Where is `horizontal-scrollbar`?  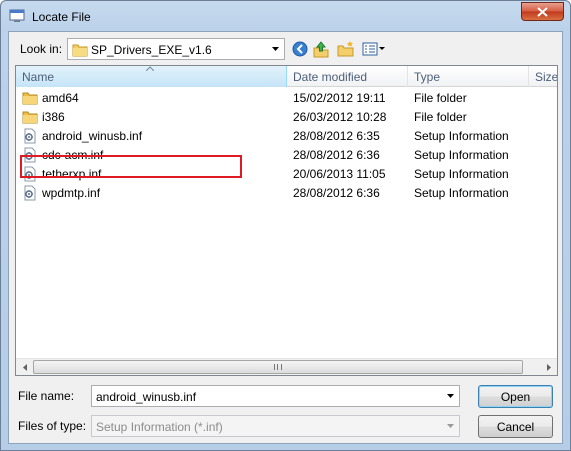
horizontal-scrollbar is located at coordinates (286, 366).